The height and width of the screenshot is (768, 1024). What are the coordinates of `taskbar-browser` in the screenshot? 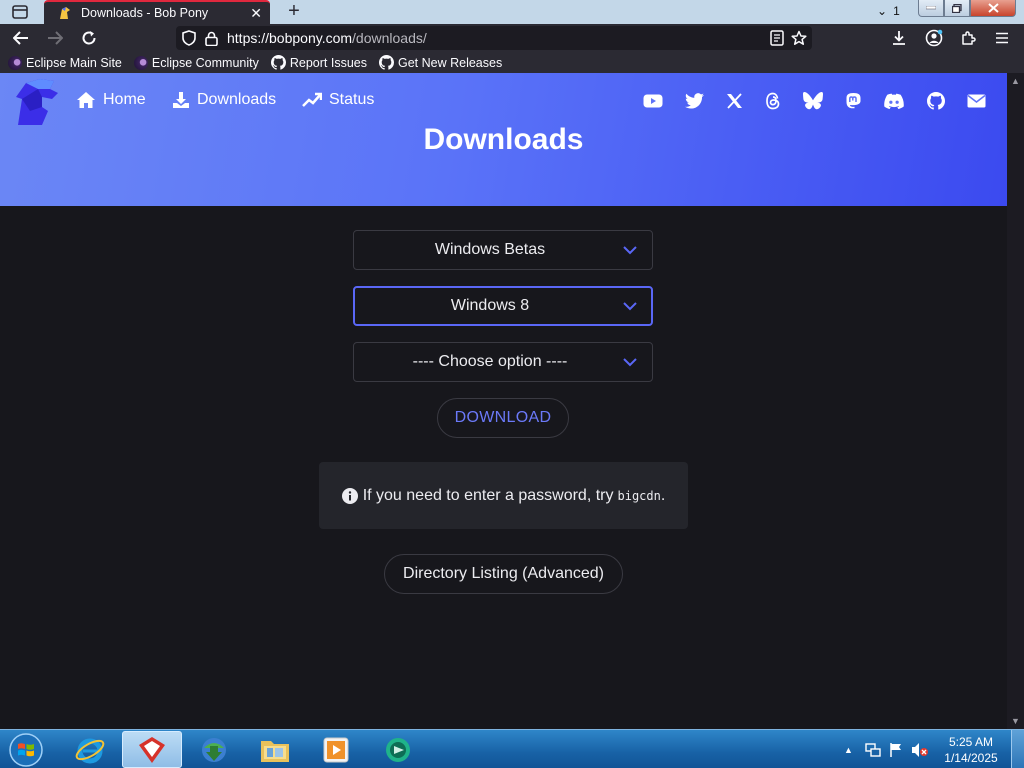 It's located at (152, 749).